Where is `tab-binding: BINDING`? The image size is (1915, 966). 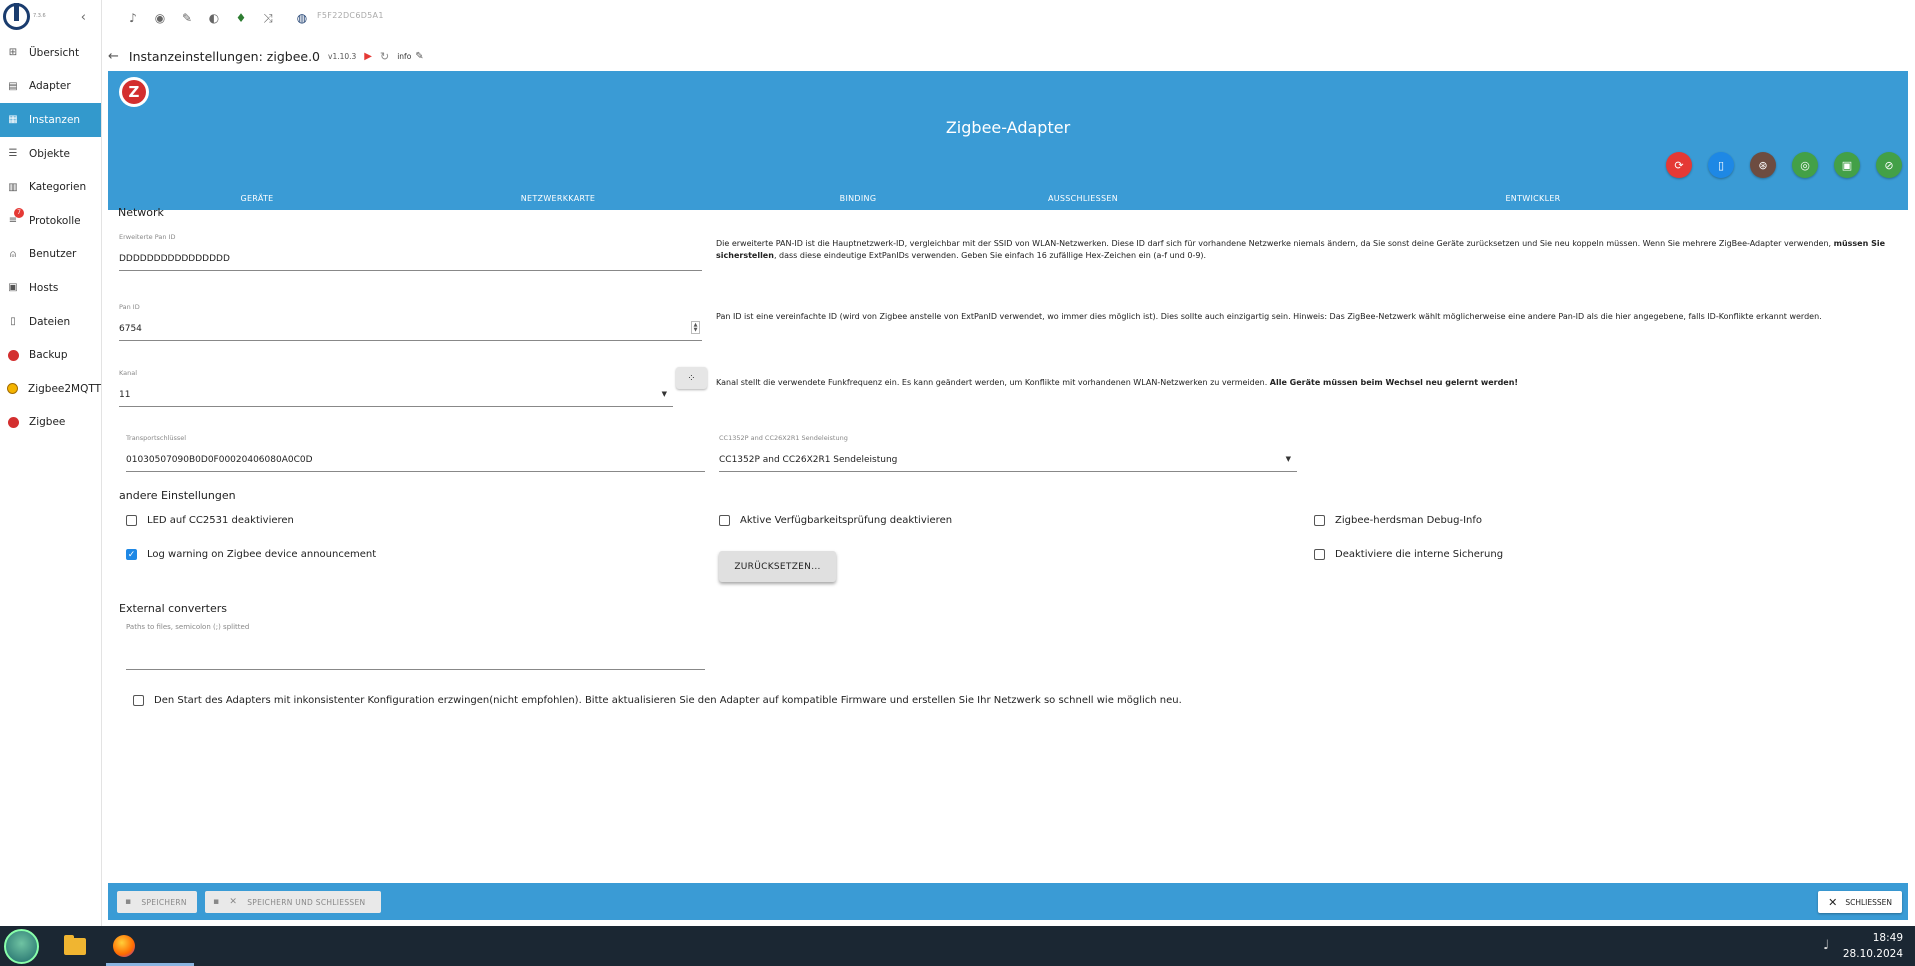
tab-binding: BINDING is located at coordinates (858, 198).